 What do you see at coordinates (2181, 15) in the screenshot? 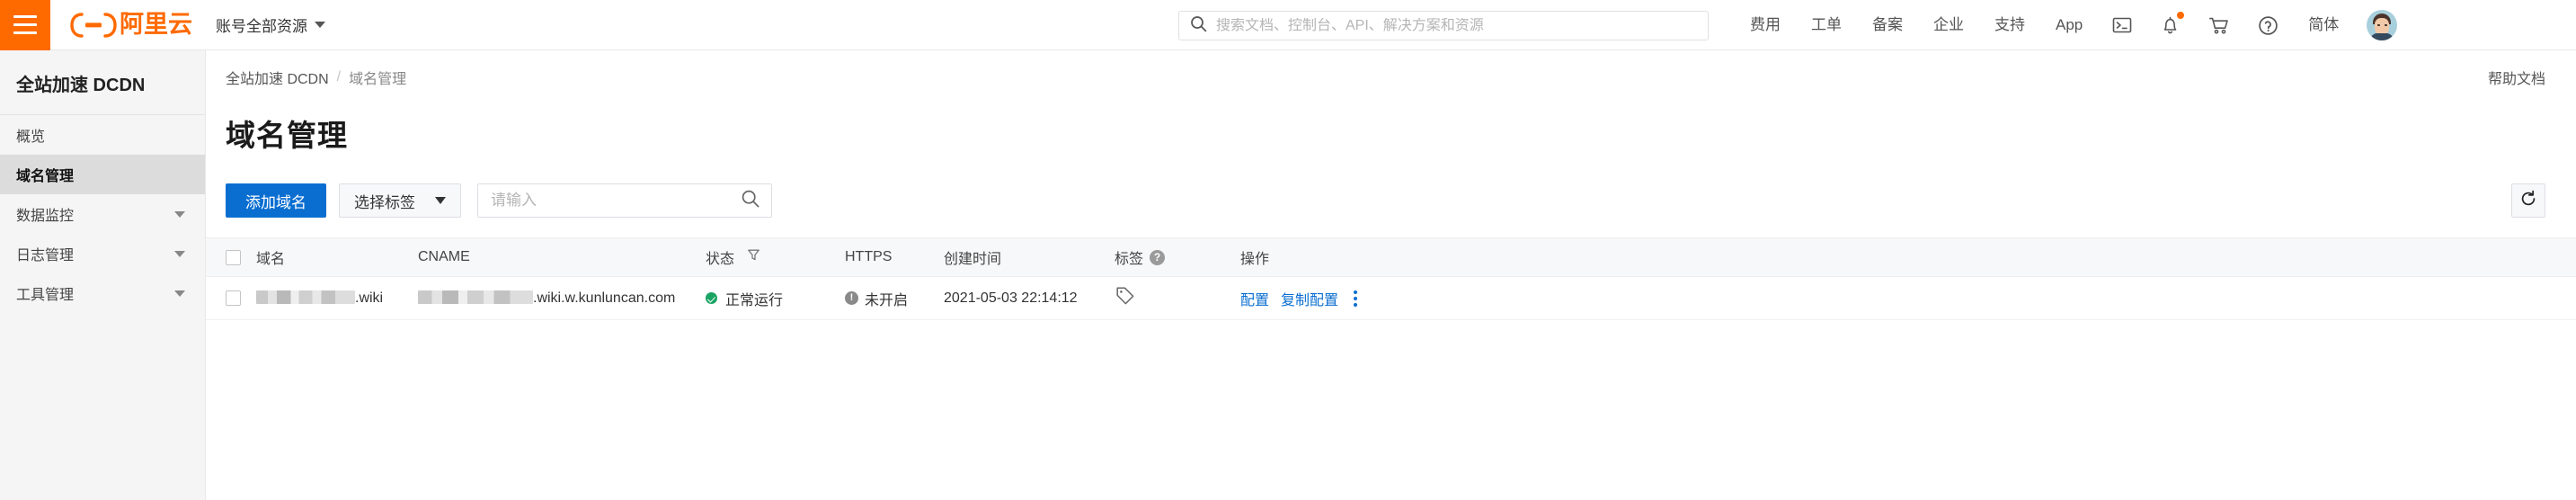
I see `notification-badge` at bounding box center [2181, 15].